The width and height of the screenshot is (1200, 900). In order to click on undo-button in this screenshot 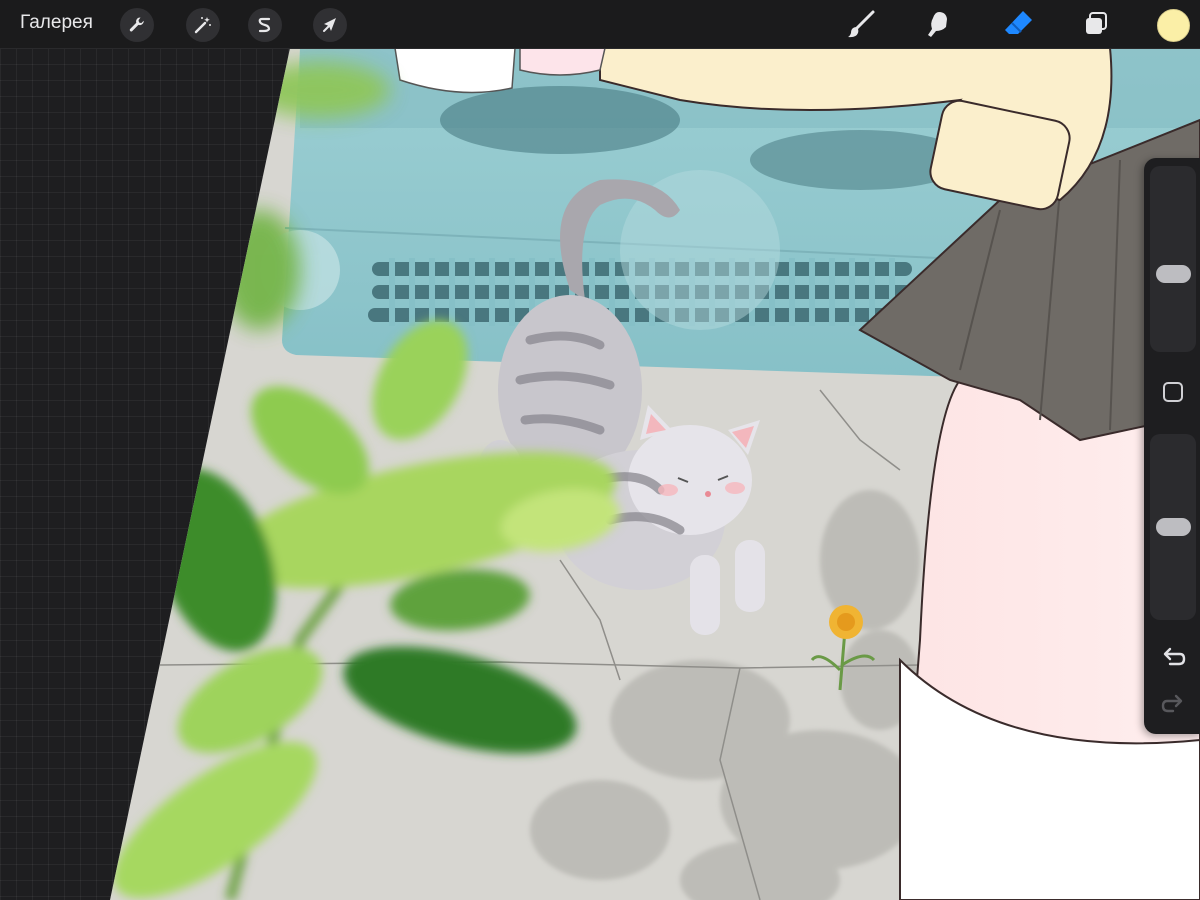, I will do `click(1173, 658)`.